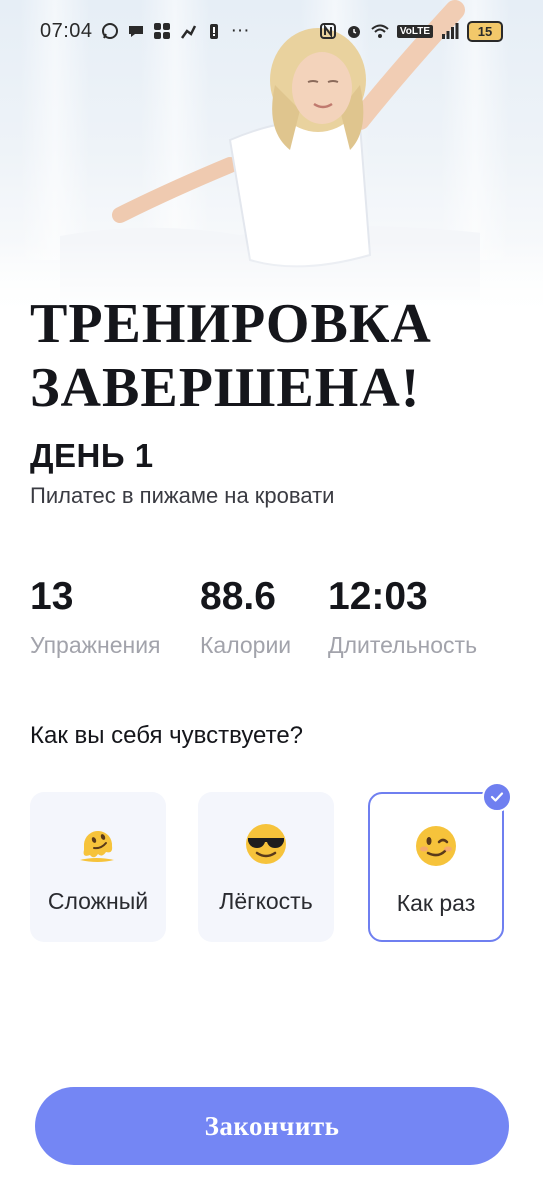 The image size is (543, 1200). I want to click on stat-exercises: 13 Упражнения, so click(95, 617).